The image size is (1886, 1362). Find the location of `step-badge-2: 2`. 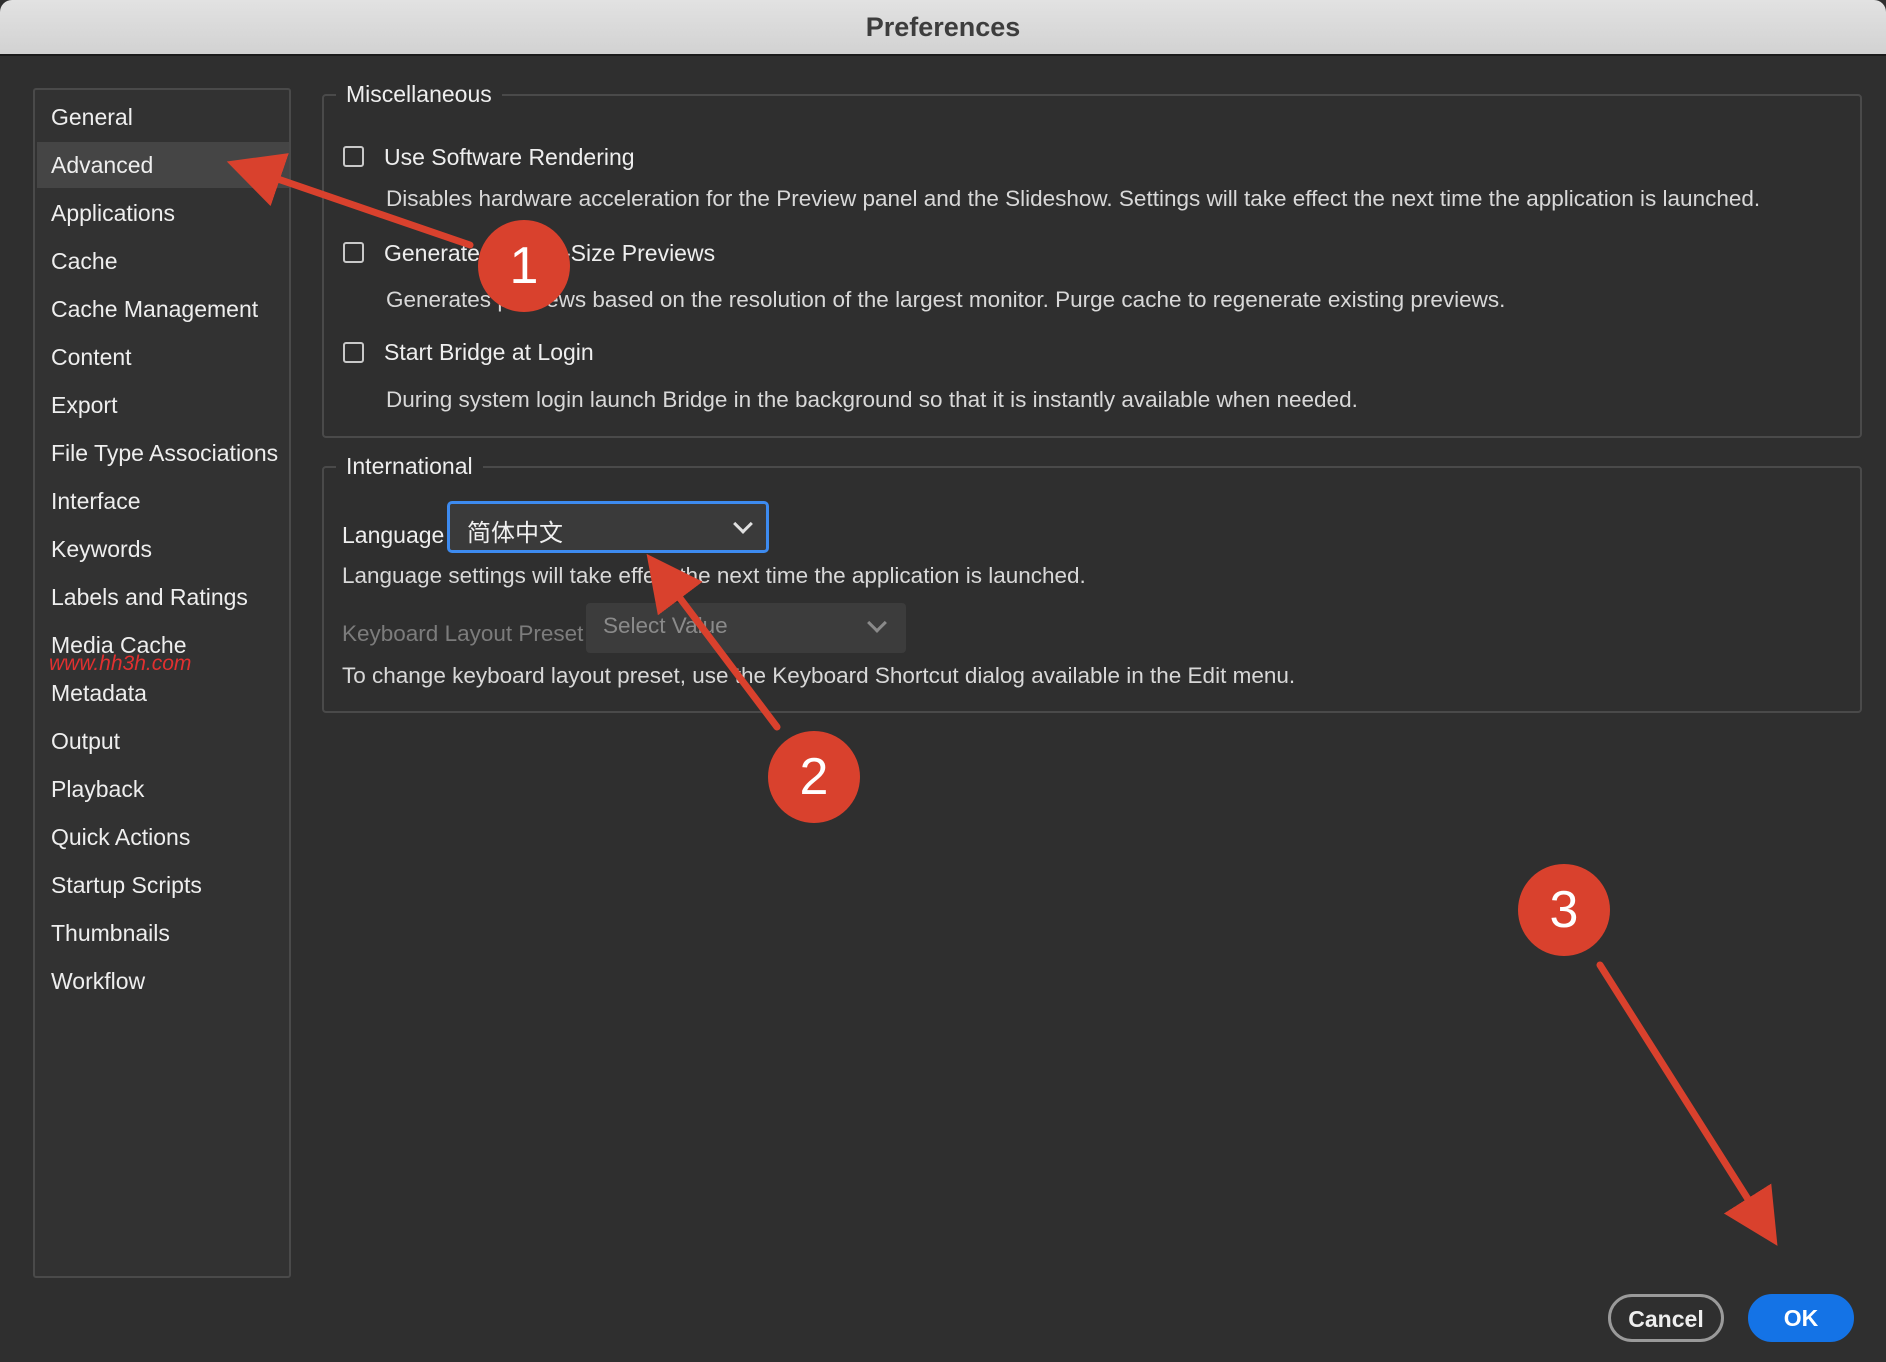

step-badge-2: 2 is located at coordinates (814, 777).